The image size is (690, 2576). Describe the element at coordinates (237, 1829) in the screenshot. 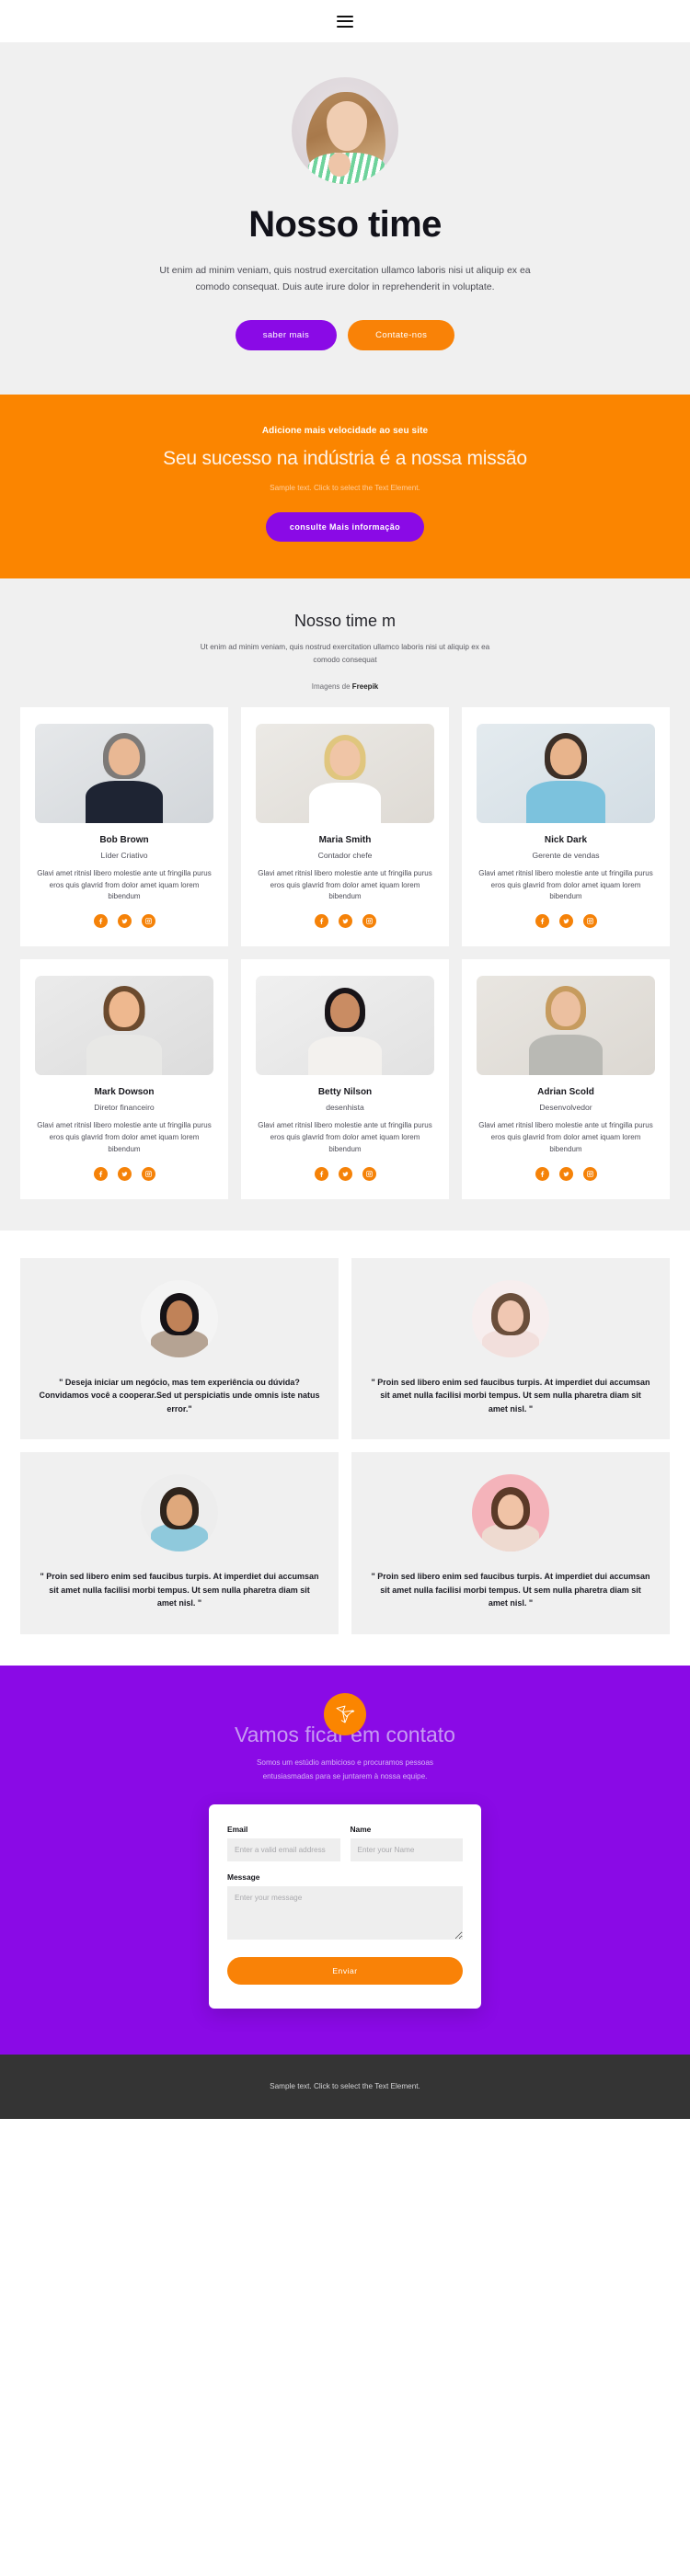

I see `email-label: Email` at that location.